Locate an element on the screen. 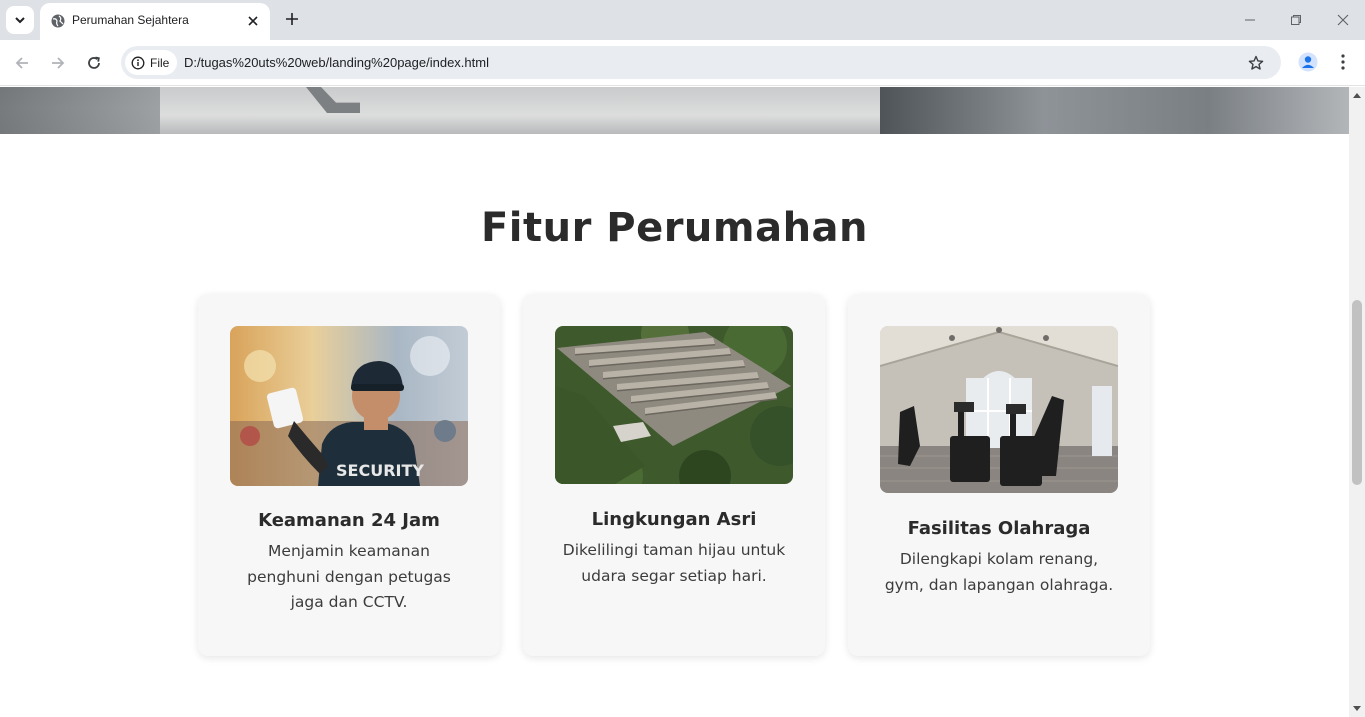 The height and width of the screenshot is (717, 1365). forward-button is located at coordinates (58, 63).